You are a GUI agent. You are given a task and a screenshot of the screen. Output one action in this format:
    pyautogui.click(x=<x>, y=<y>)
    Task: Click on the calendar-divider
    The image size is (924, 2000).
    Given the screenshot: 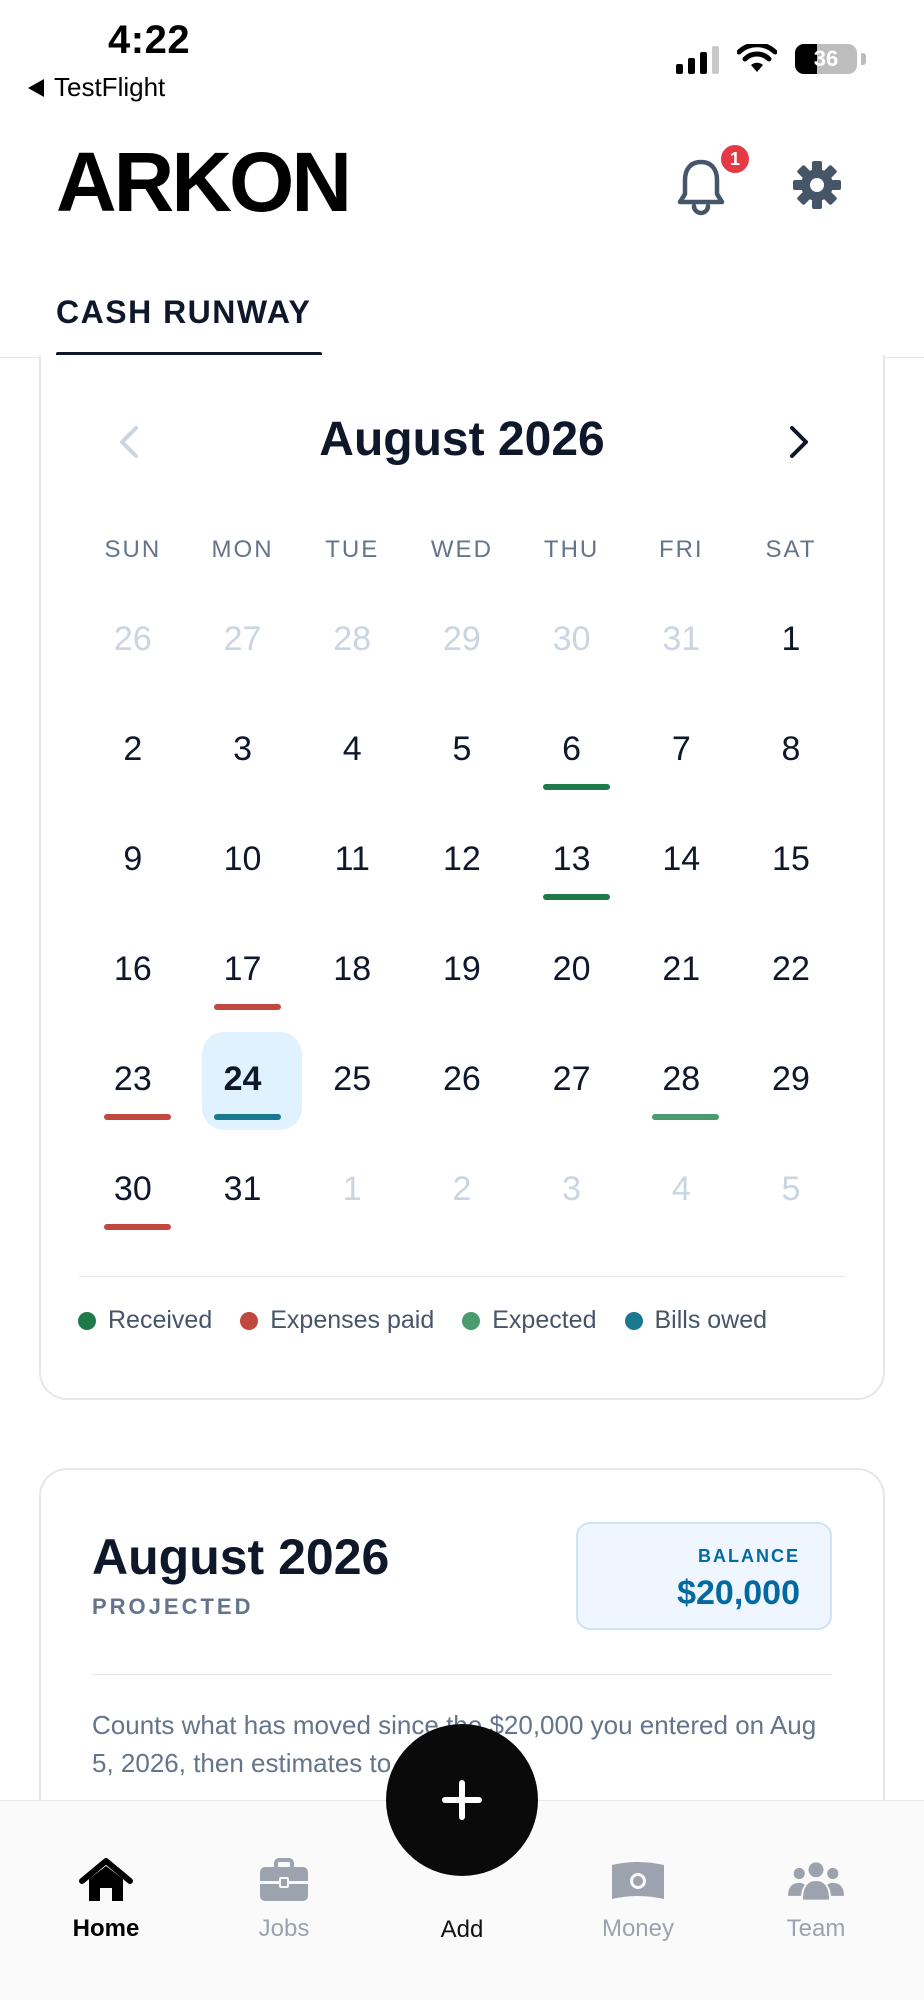 What is the action you would take?
    pyautogui.click(x=462, y=1276)
    